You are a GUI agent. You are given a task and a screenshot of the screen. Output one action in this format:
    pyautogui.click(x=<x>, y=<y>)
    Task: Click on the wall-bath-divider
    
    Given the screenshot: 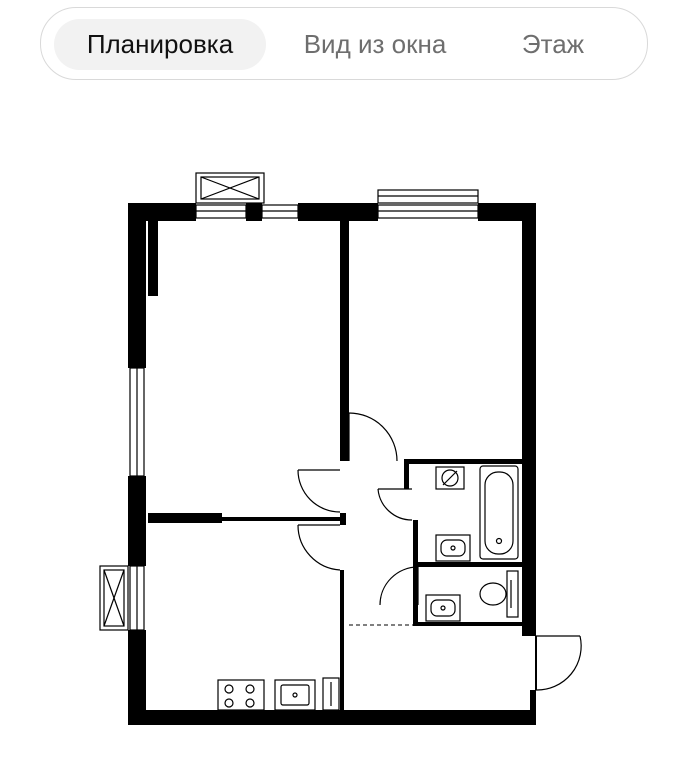 What is the action you would take?
    pyautogui.click(x=468, y=564)
    